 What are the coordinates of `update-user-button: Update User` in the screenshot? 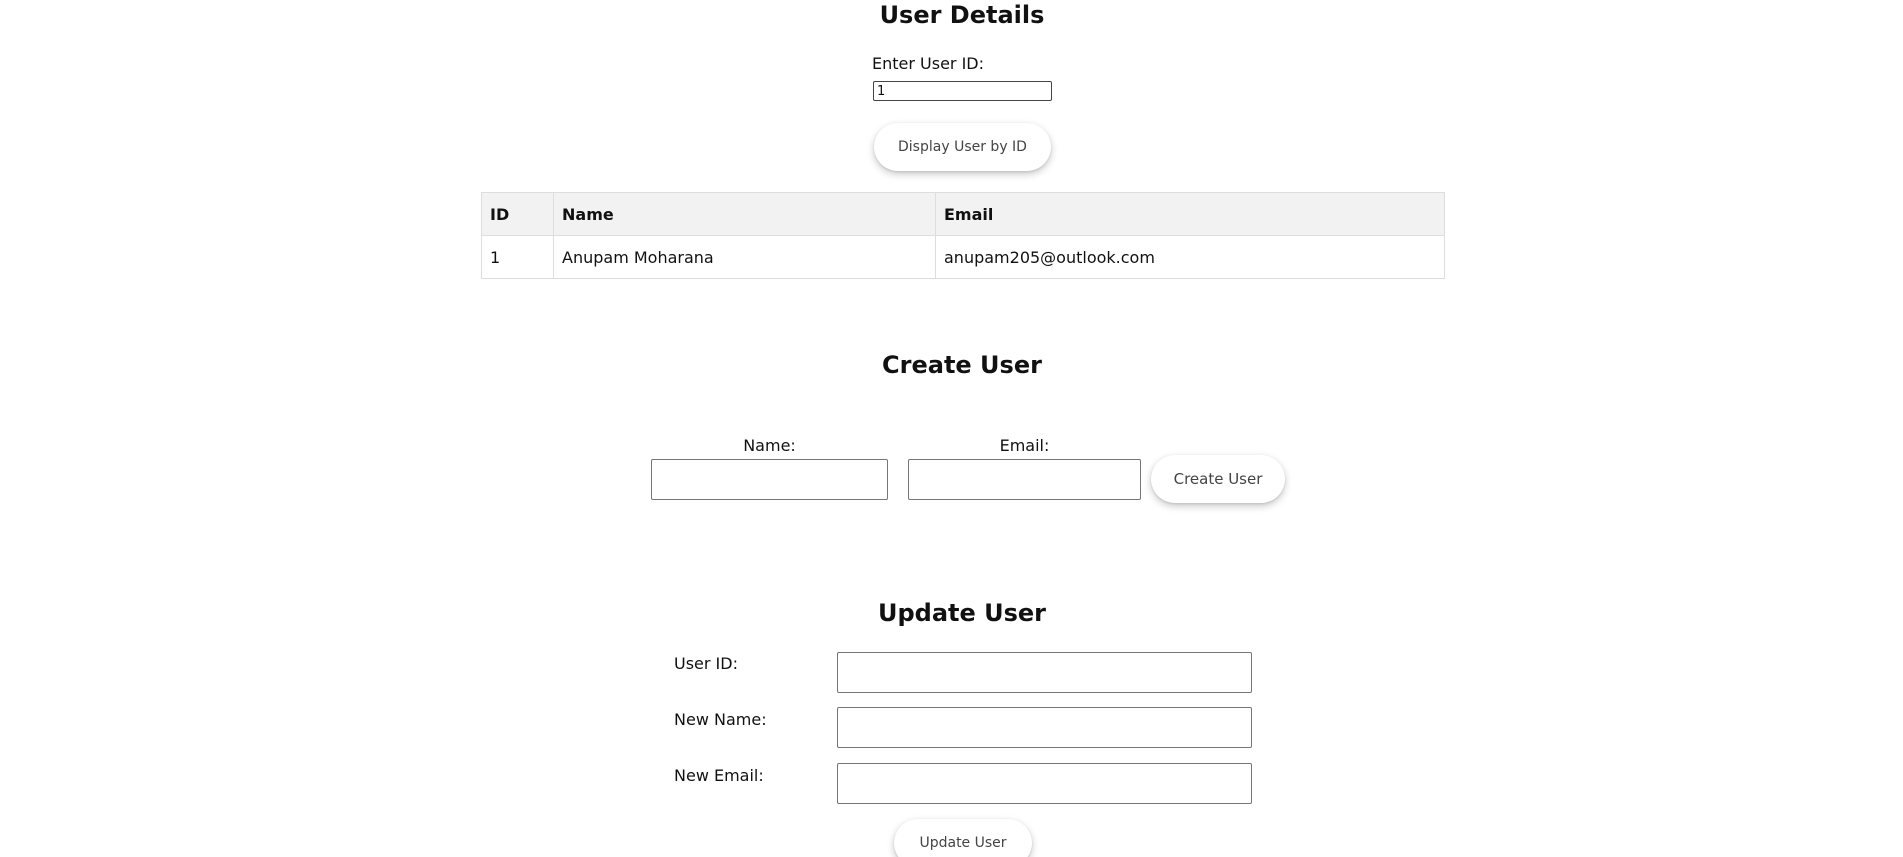 It's located at (963, 838).